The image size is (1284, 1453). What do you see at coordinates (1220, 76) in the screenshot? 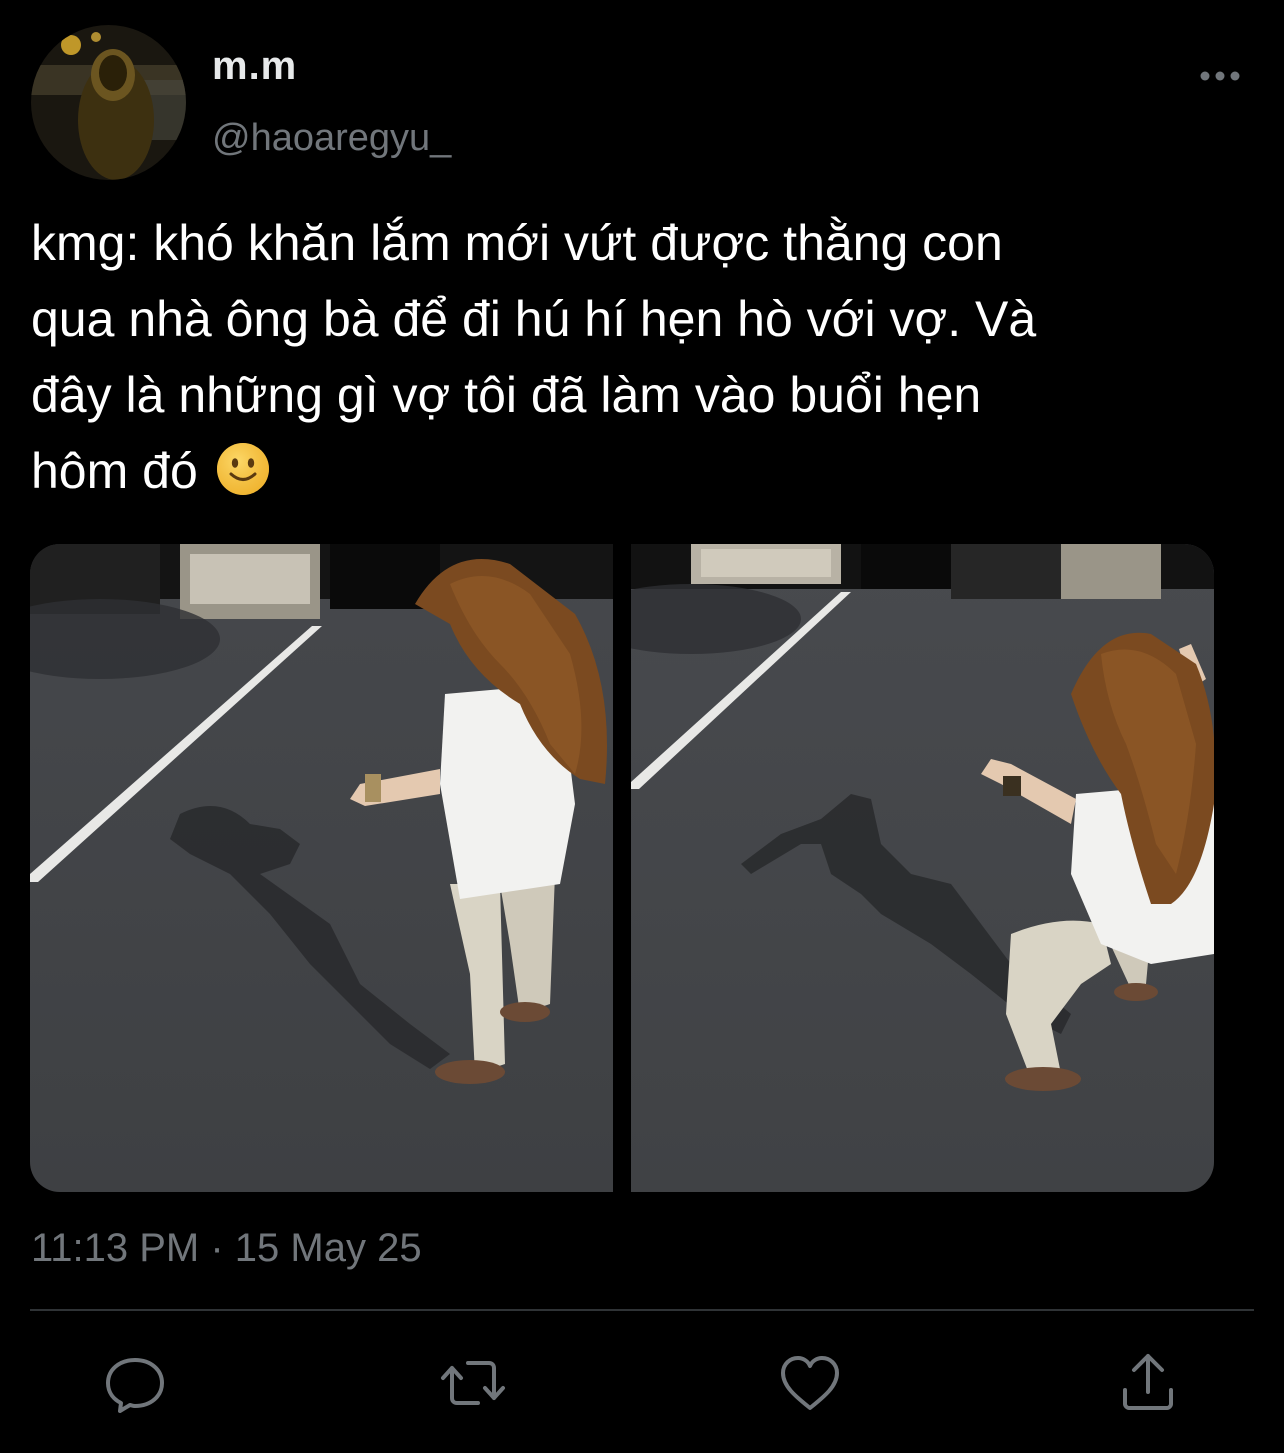
I see `more-dots-icon` at bounding box center [1220, 76].